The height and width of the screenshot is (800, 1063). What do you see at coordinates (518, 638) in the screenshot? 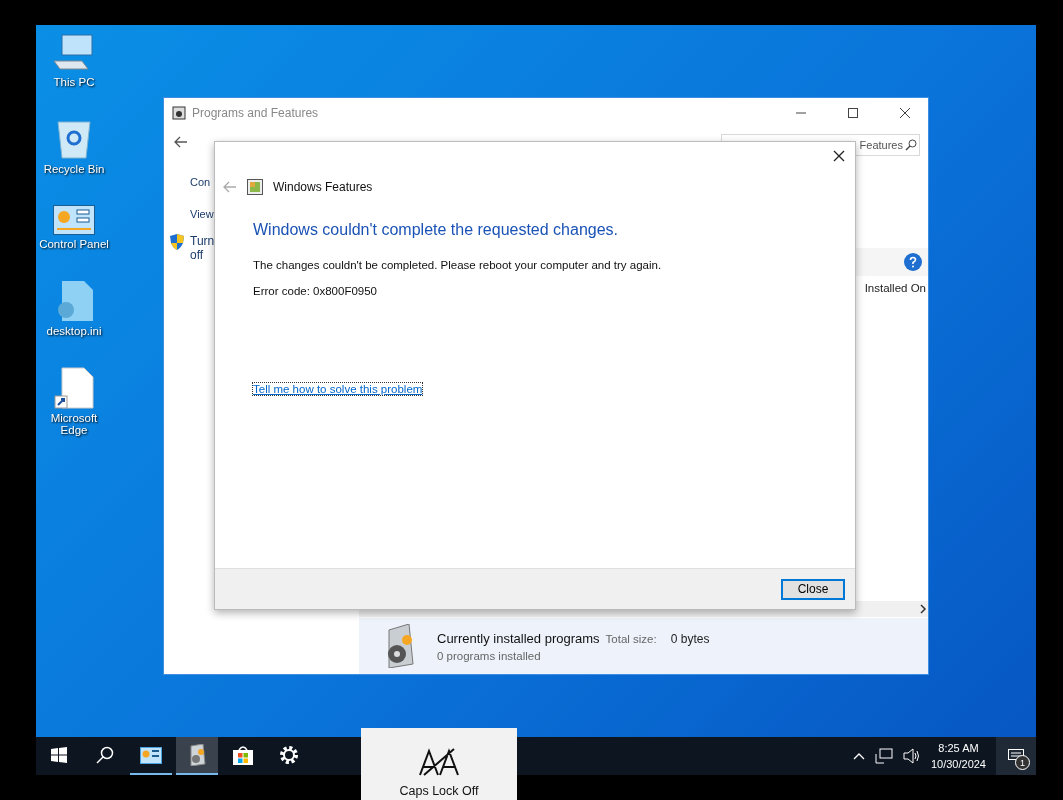
I see `details-title: Currently installed programs` at bounding box center [518, 638].